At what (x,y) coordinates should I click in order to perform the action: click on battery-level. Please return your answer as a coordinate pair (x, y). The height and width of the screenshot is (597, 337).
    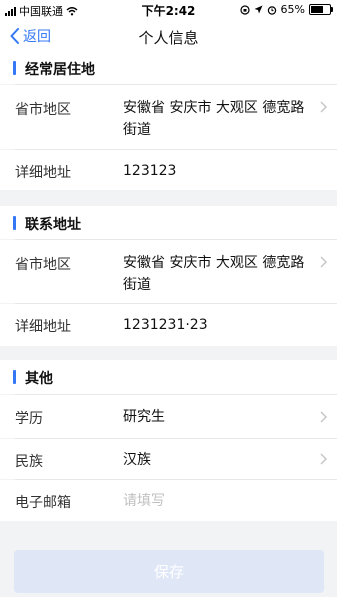
    Looking at the image, I should click on (317, 9).